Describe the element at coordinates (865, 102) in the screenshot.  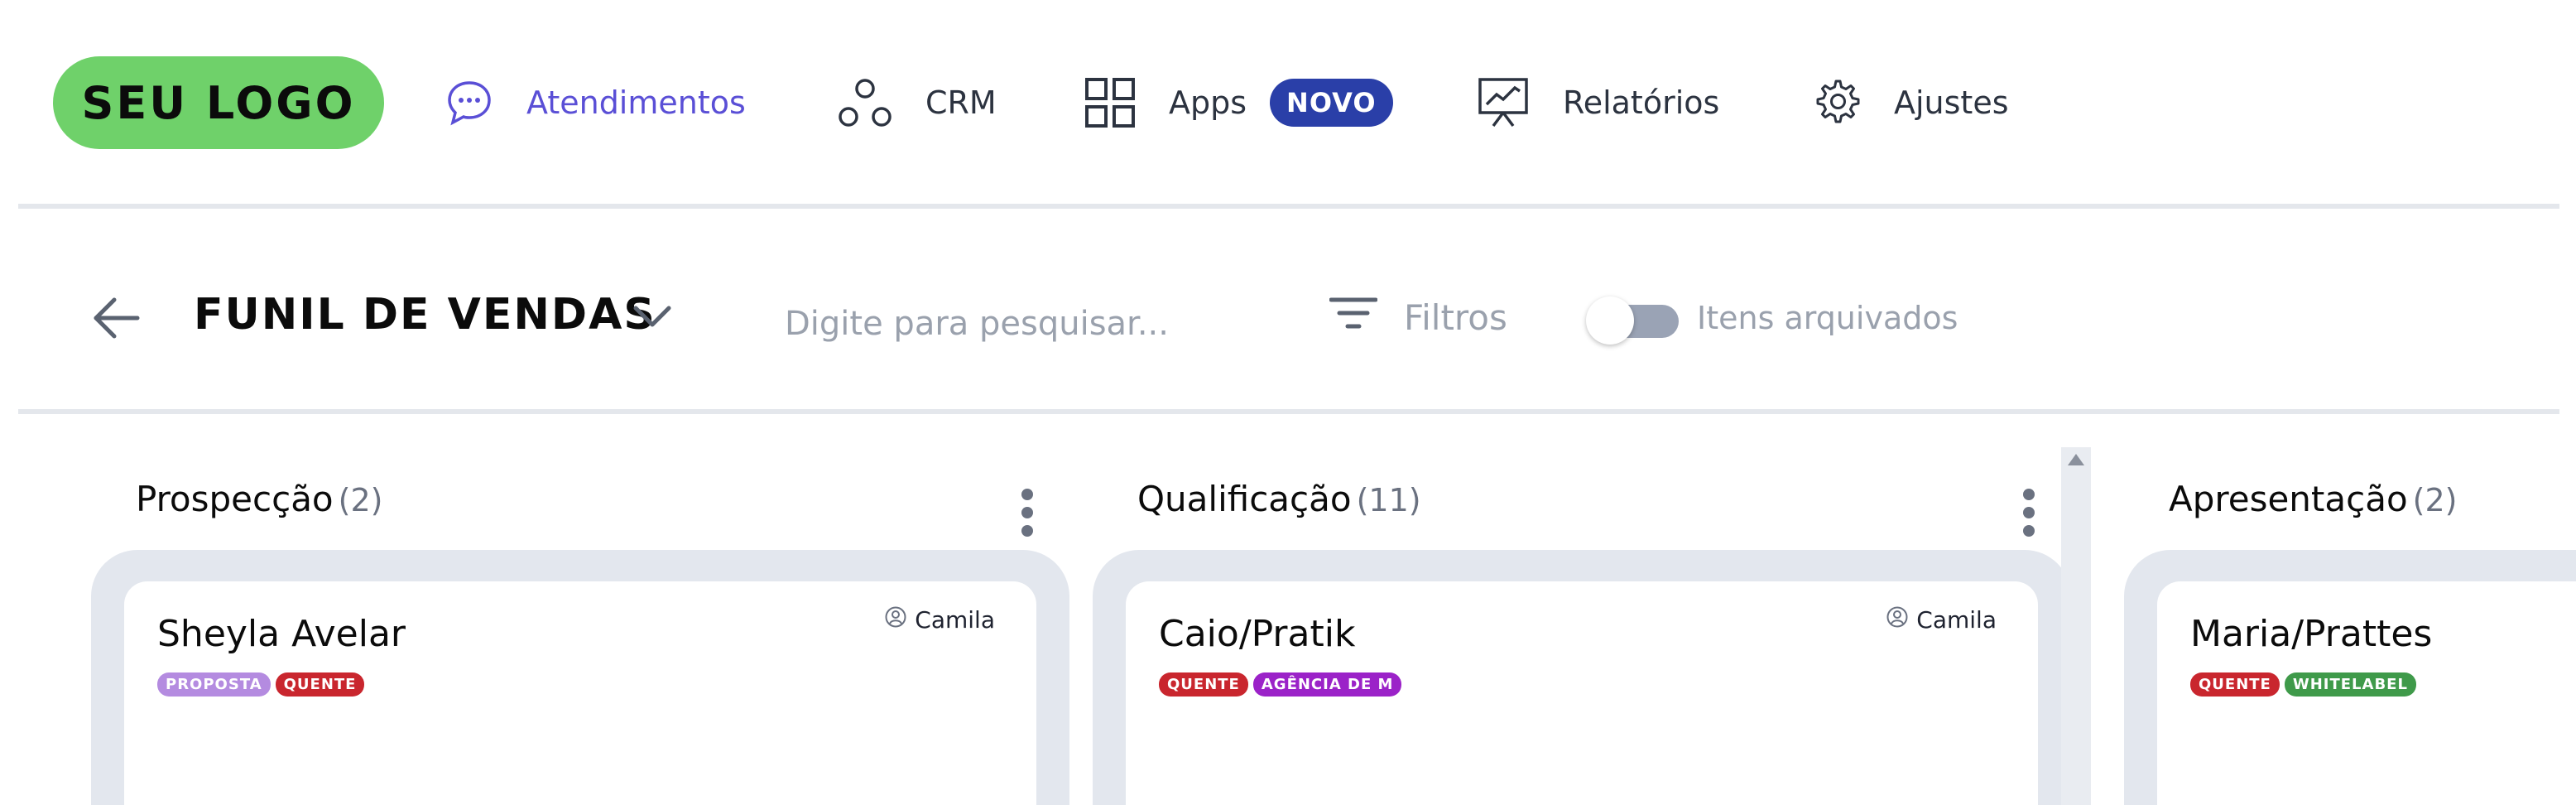
I see `crm-icon` at that location.